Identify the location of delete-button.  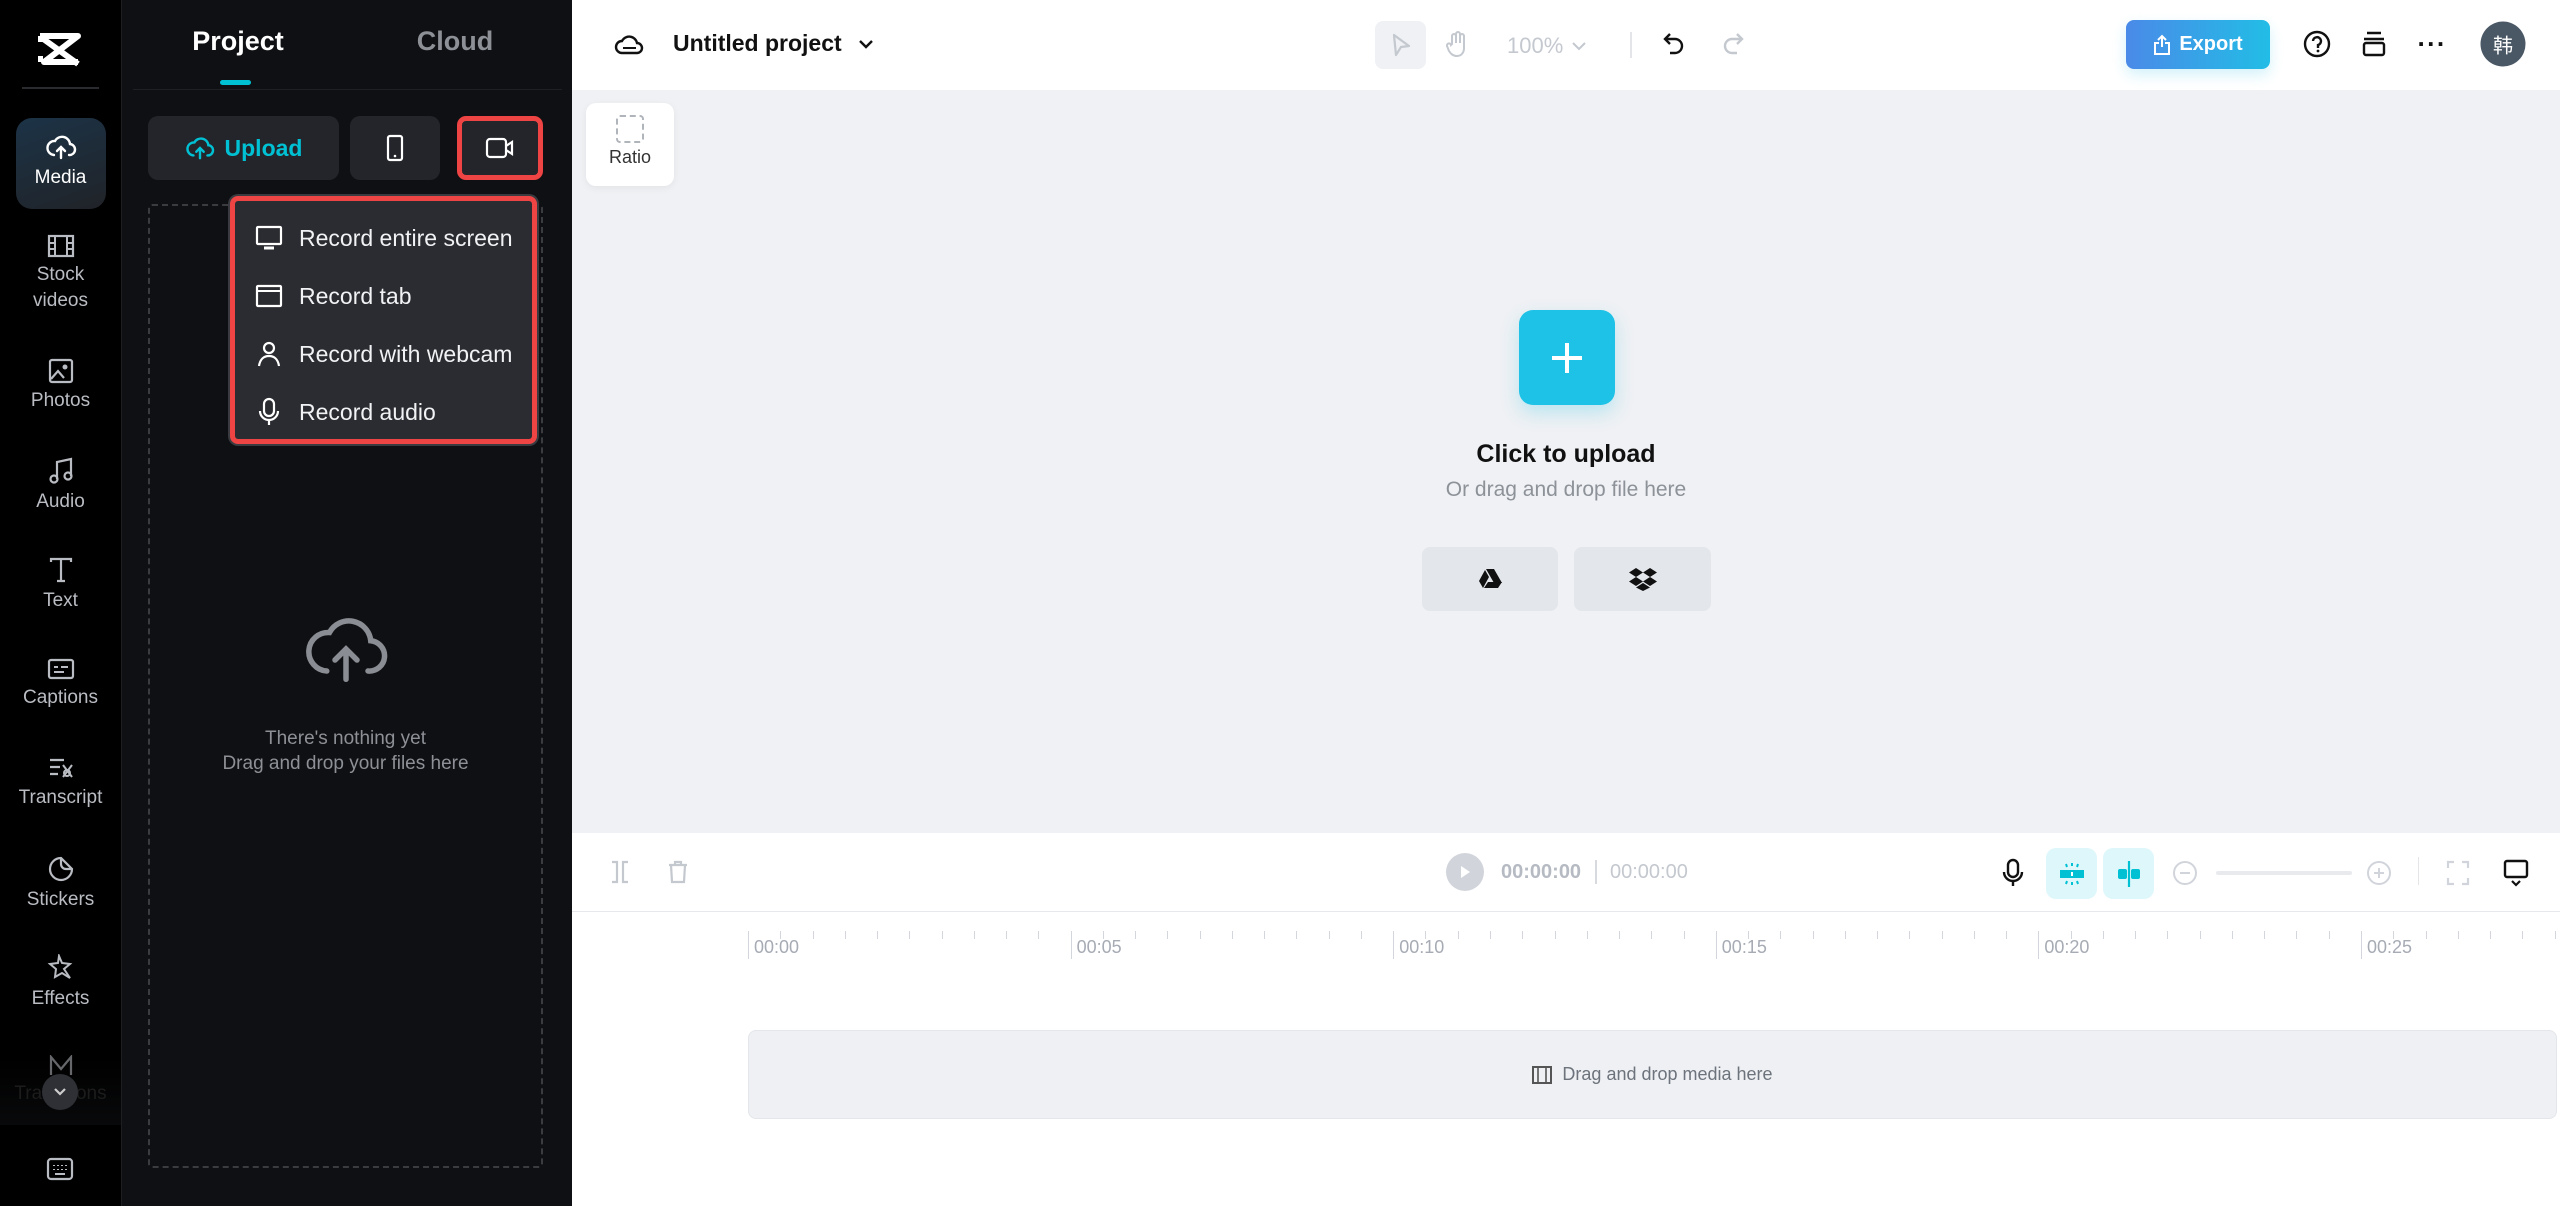
(678, 872).